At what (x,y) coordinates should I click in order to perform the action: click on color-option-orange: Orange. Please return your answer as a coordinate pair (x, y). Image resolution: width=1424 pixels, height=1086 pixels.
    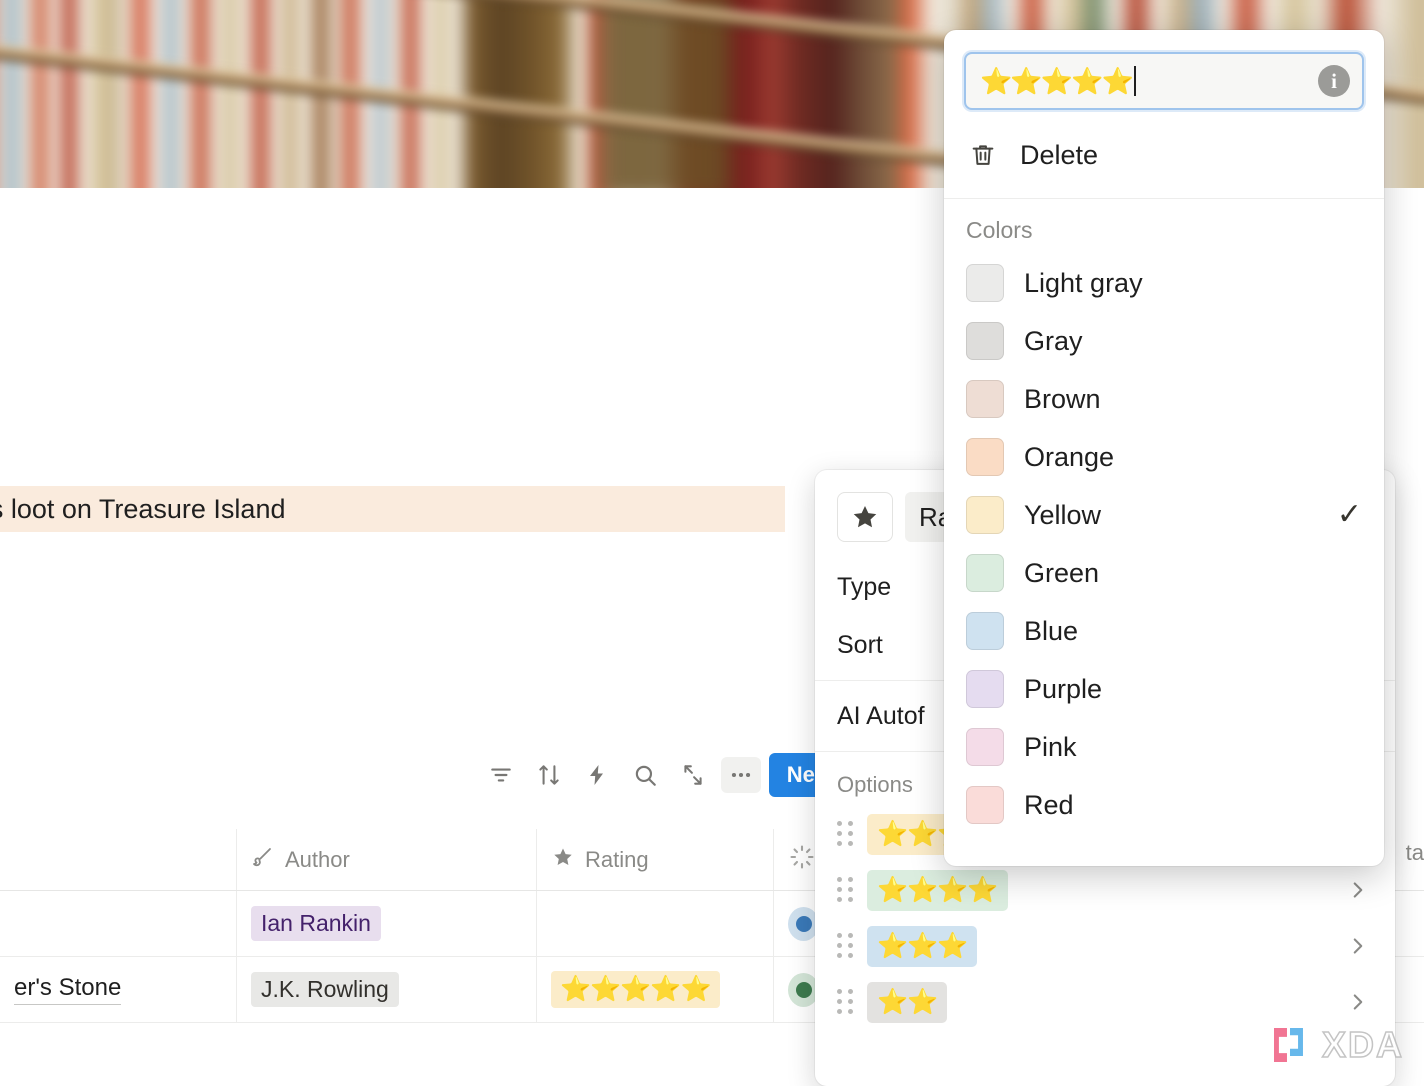
    Looking at the image, I should click on (1164, 457).